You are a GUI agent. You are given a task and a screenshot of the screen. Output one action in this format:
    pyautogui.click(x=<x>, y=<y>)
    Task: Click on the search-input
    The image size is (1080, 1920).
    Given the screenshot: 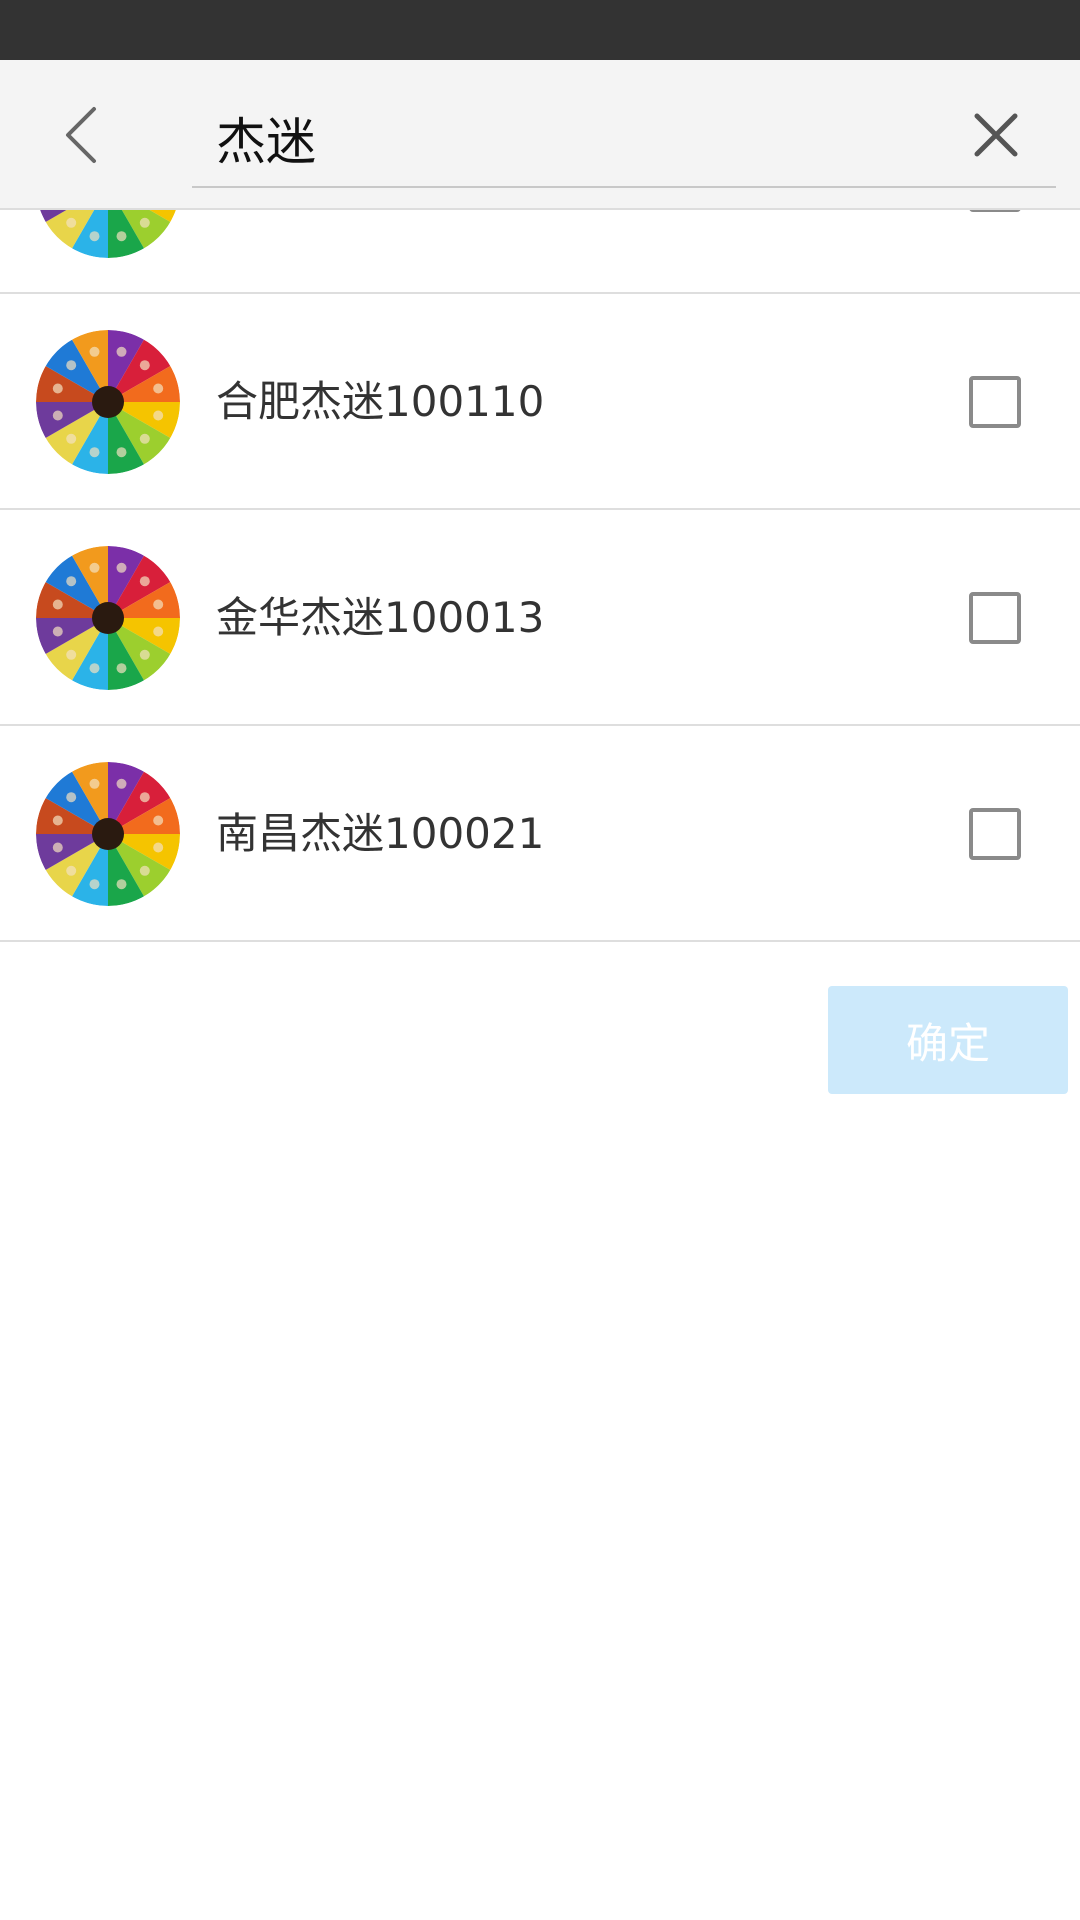 What is the action you would take?
    pyautogui.click(x=566, y=138)
    